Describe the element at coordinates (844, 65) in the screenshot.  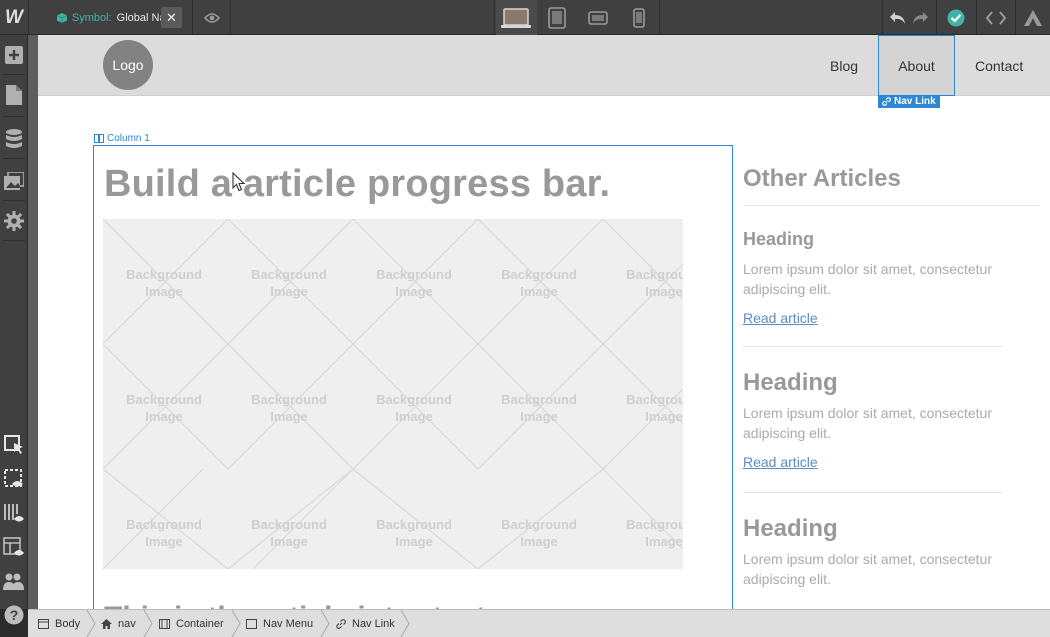
I see `nav-link-blog: Blog` at that location.